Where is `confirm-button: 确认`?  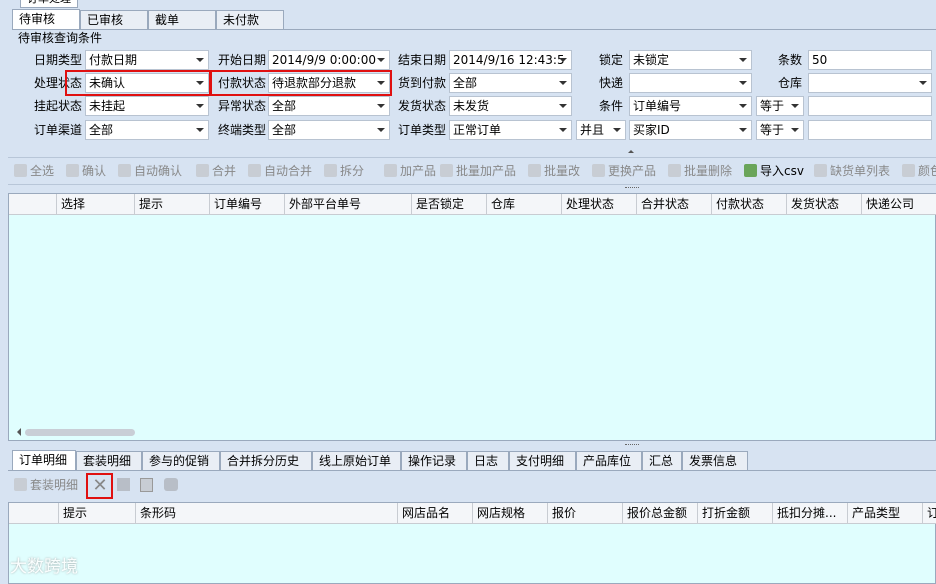
confirm-button: 确认 is located at coordinates (86, 171).